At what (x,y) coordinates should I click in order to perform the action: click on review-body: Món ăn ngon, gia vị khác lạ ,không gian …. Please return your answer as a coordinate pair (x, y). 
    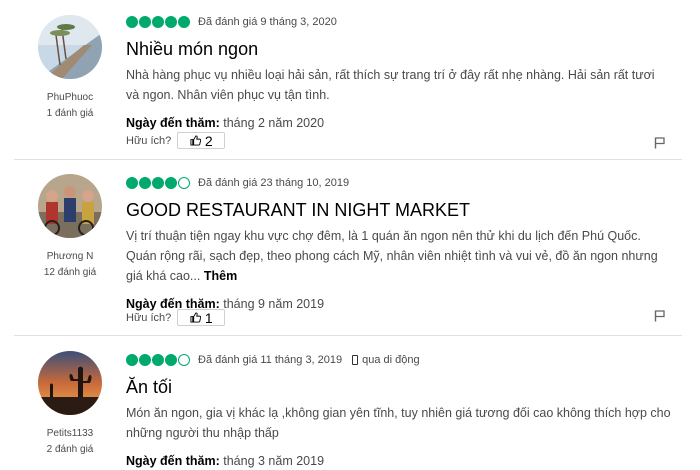
    Looking at the image, I should click on (398, 423).